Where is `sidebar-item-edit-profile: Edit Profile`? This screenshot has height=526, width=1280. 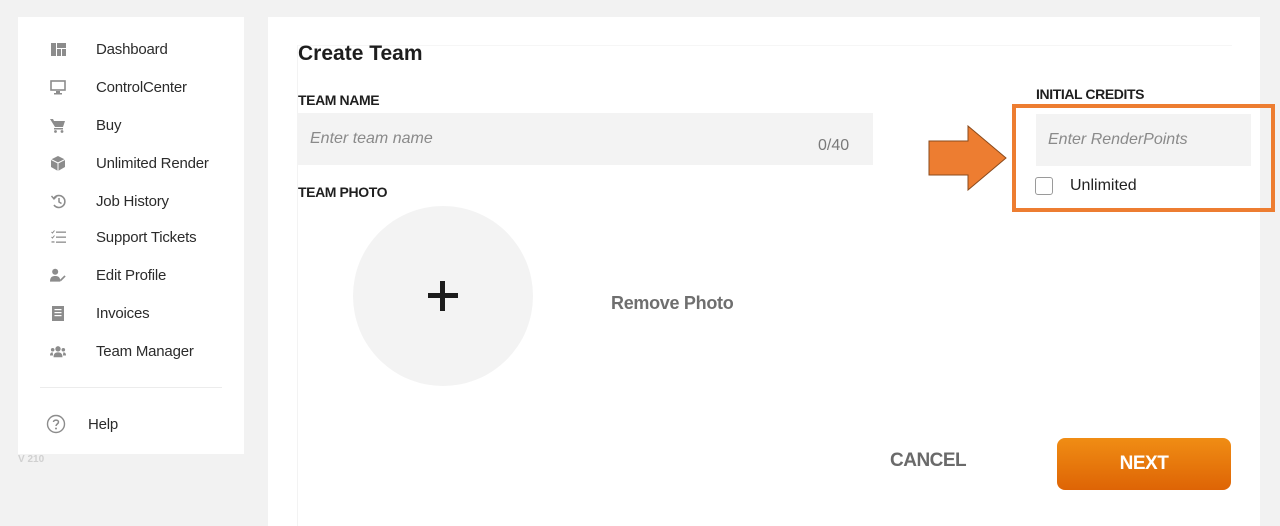 sidebar-item-edit-profile: Edit Profile is located at coordinates (131, 275).